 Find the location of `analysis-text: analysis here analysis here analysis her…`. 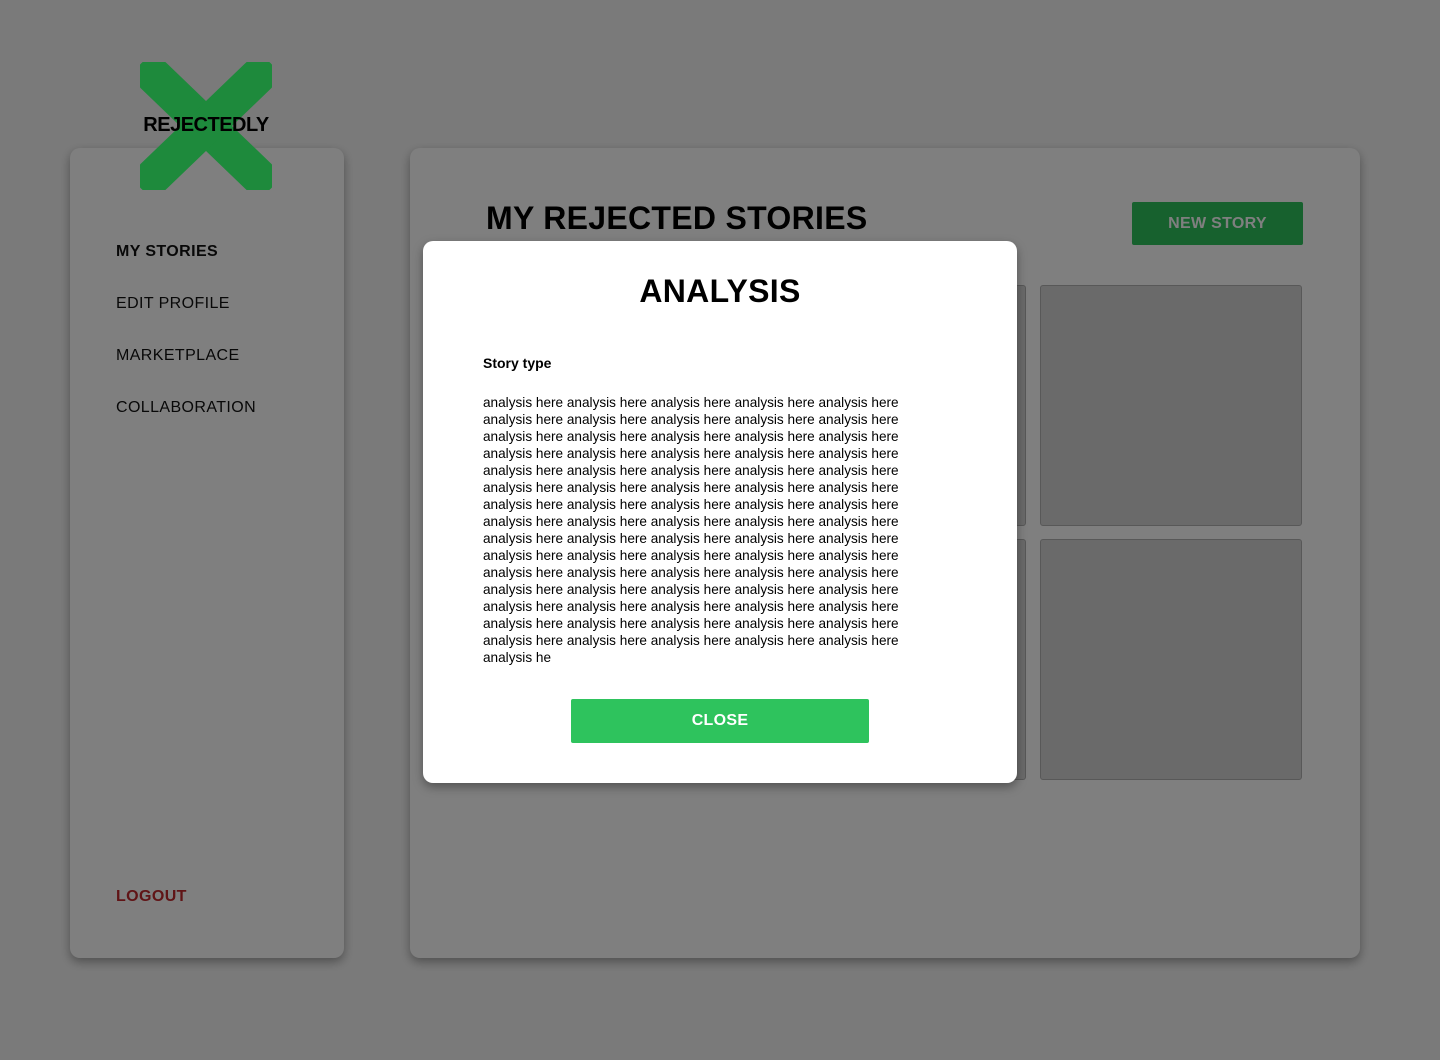

analysis-text: analysis here analysis here analysis her… is located at coordinates (691, 530).